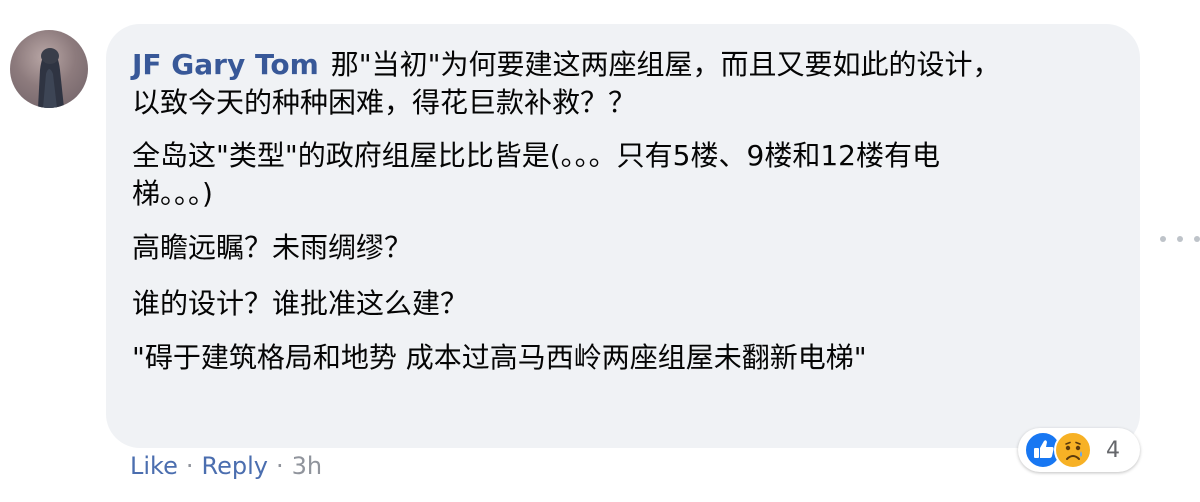  What do you see at coordinates (1113, 450) in the screenshot?
I see `reaction-count: 4` at bounding box center [1113, 450].